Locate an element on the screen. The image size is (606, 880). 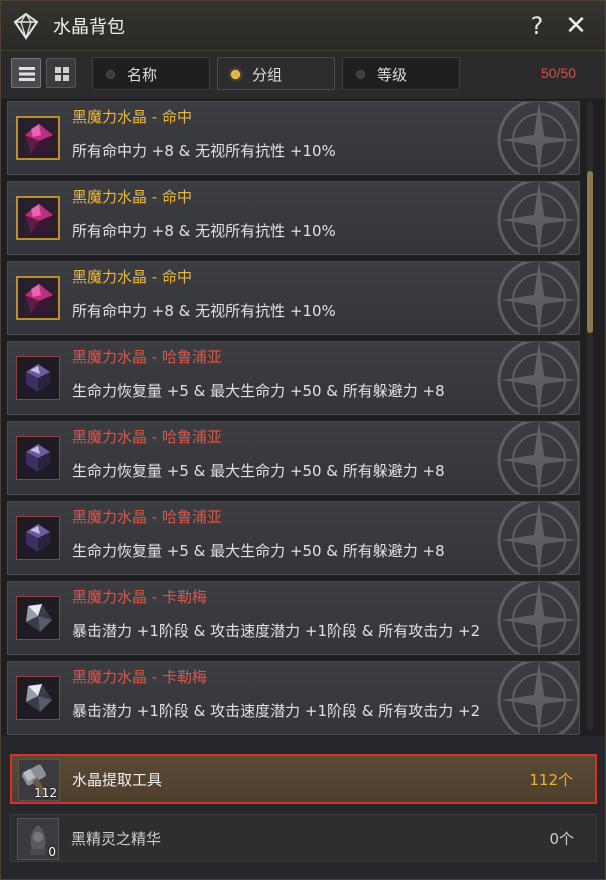
list-view-button is located at coordinates (26, 73).